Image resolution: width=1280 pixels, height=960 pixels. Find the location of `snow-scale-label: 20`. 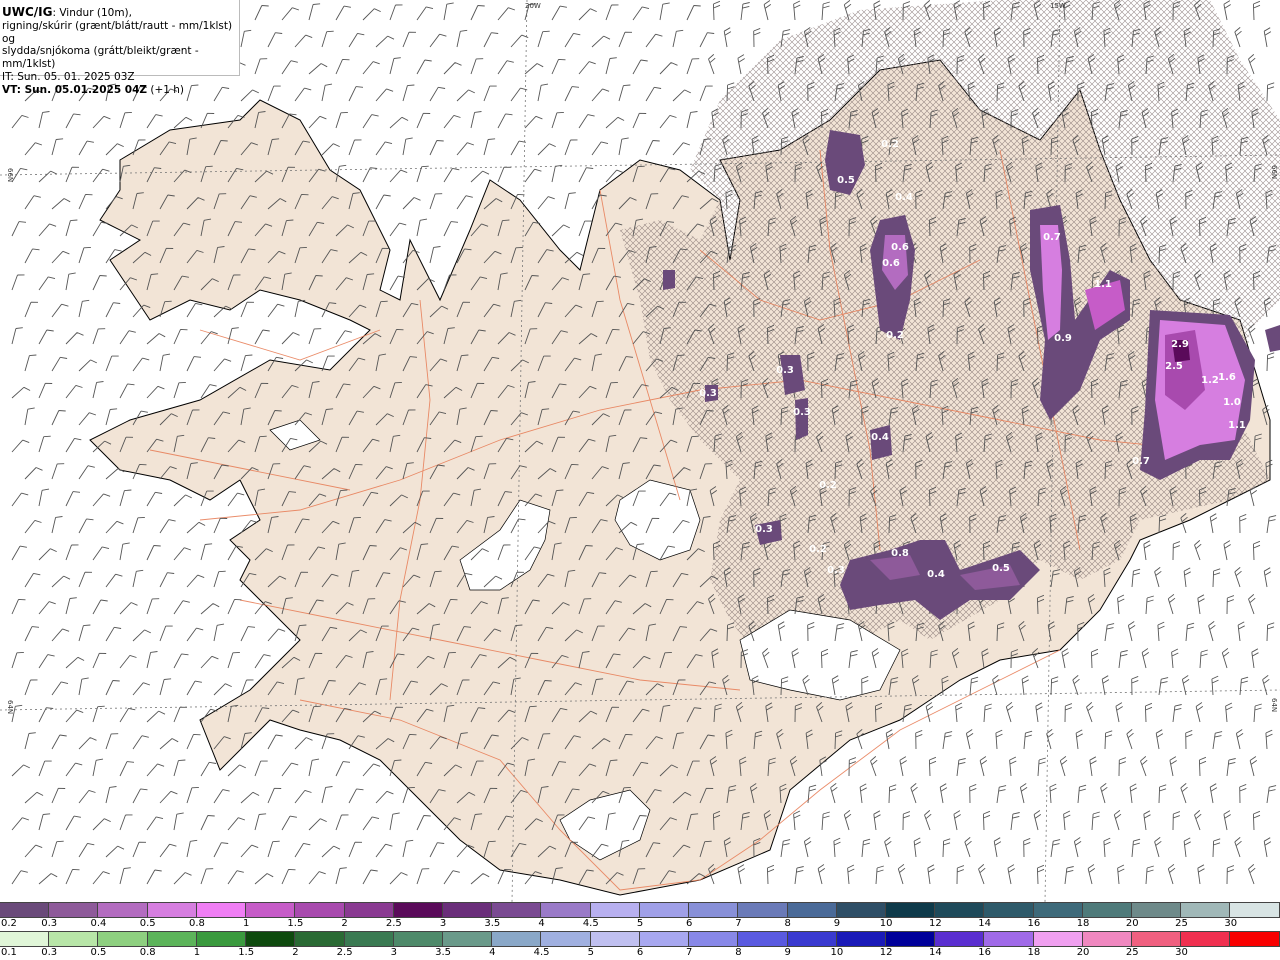

snow-scale-label: 20 is located at coordinates (1132, 923).